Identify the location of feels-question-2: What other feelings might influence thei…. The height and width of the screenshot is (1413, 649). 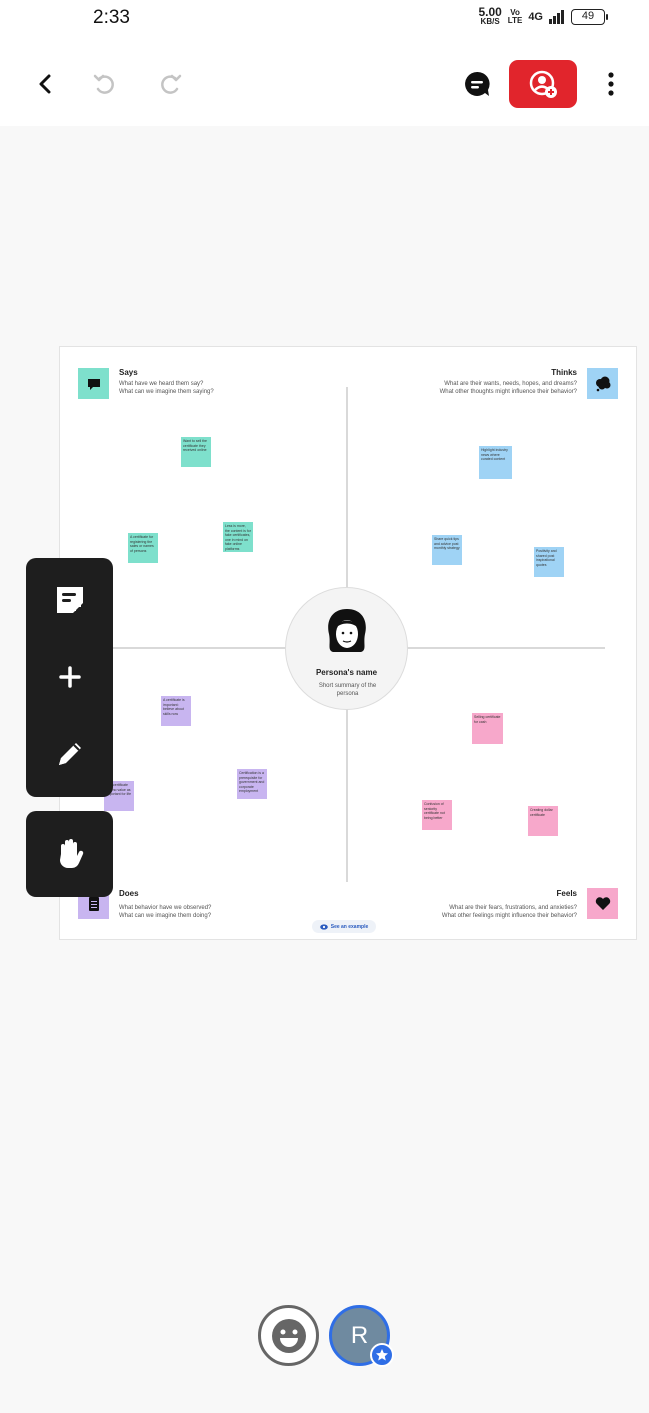
(509, 916).